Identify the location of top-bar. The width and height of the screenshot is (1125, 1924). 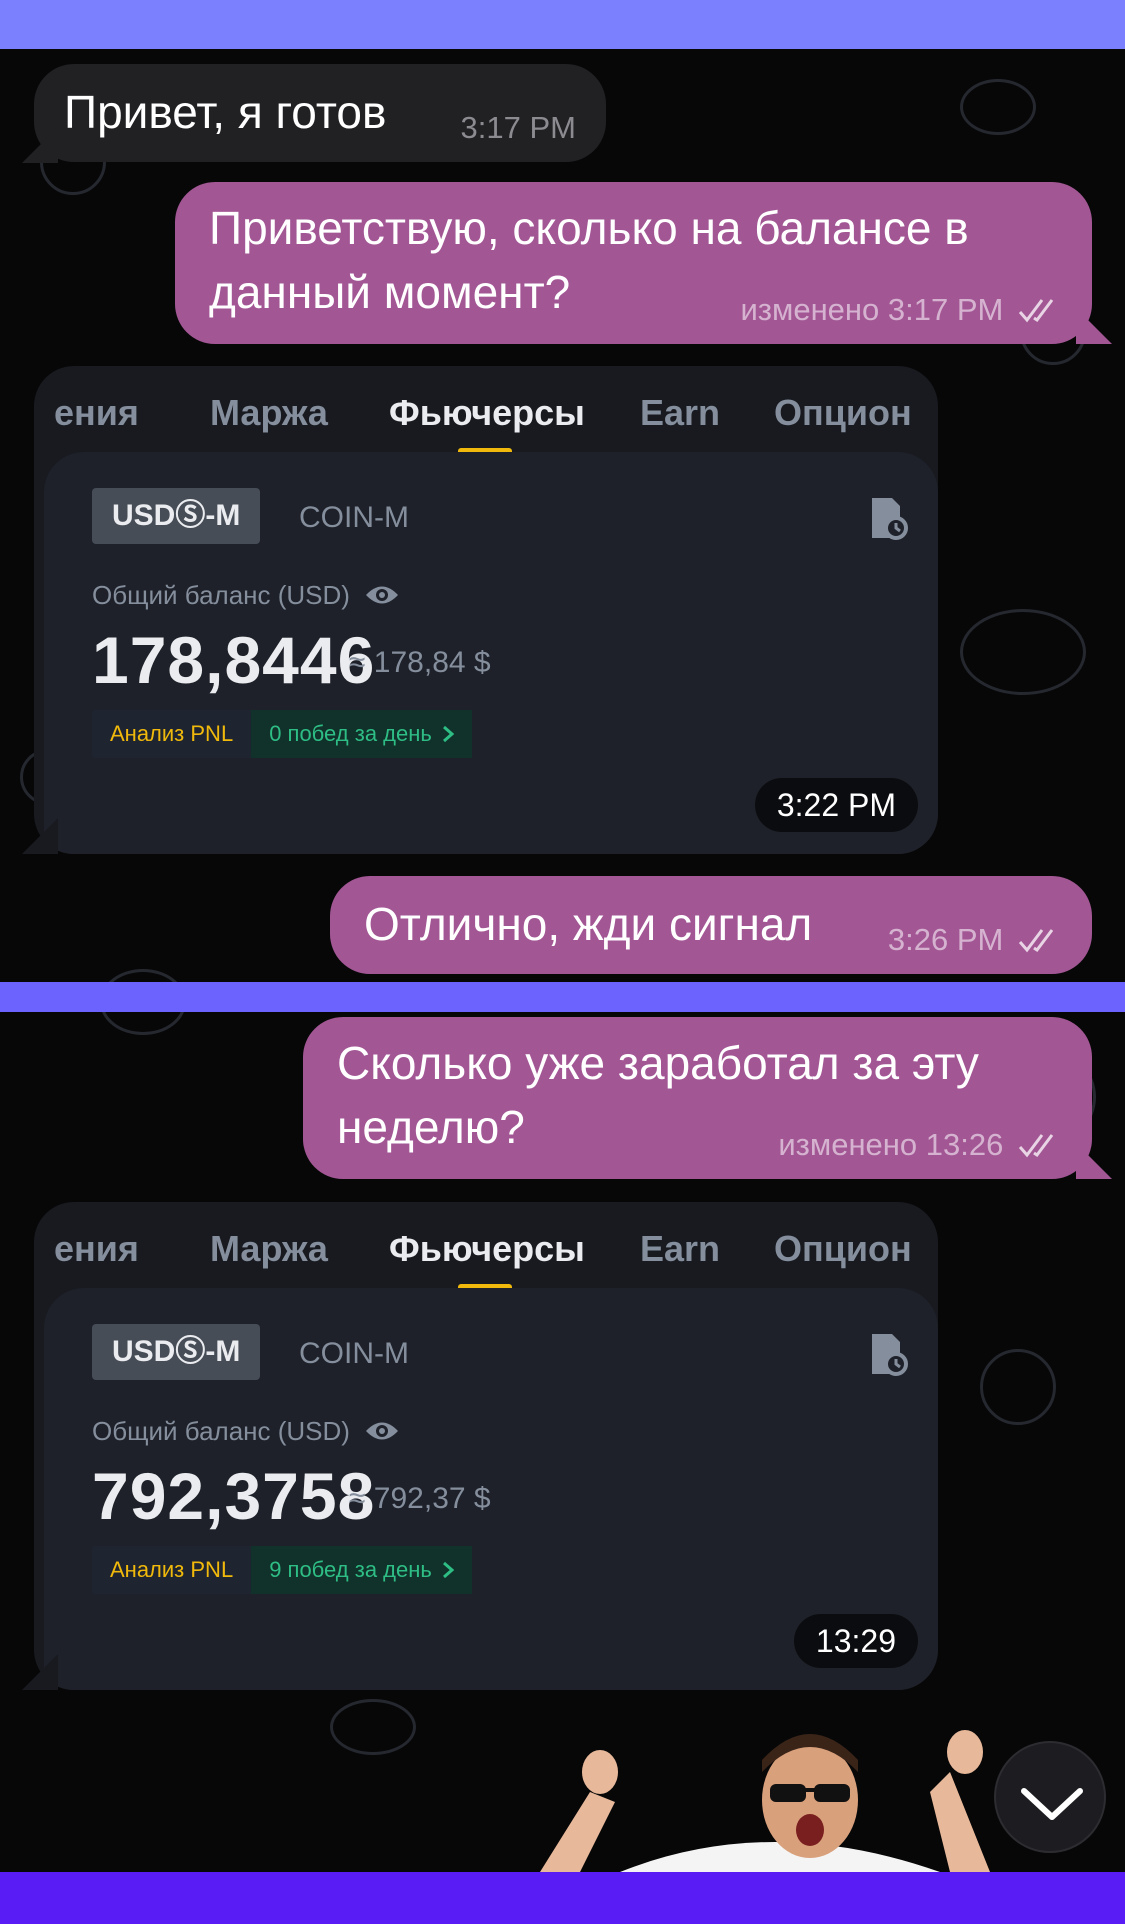
(562, 24).